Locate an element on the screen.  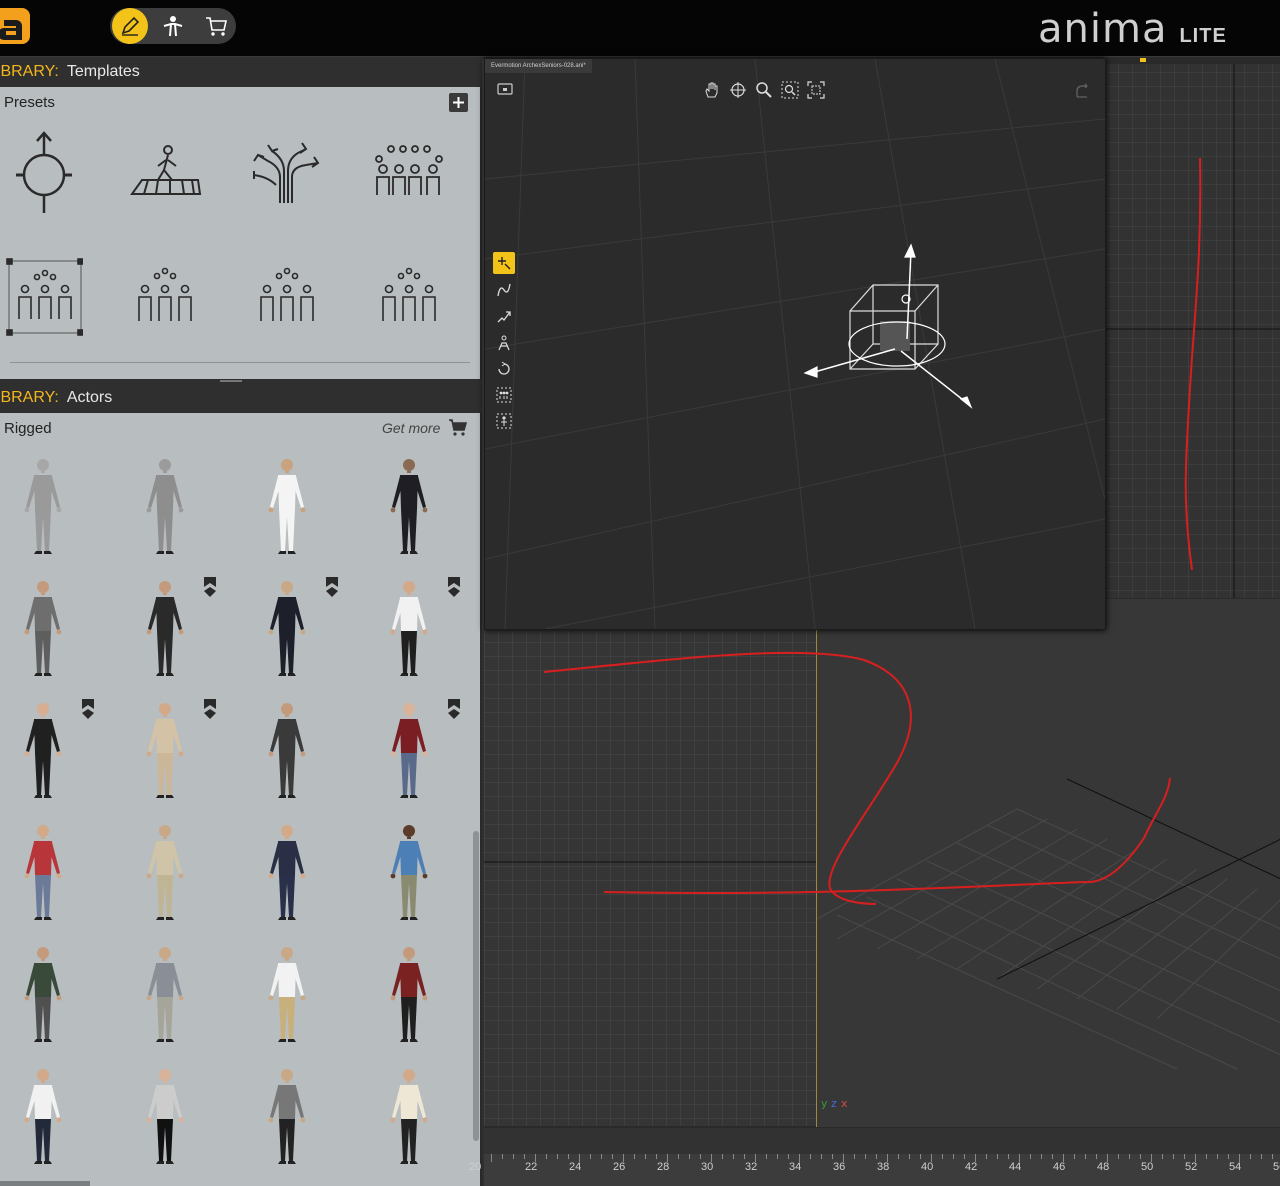
zoom-region-icon is located at coordinates (790, 90).